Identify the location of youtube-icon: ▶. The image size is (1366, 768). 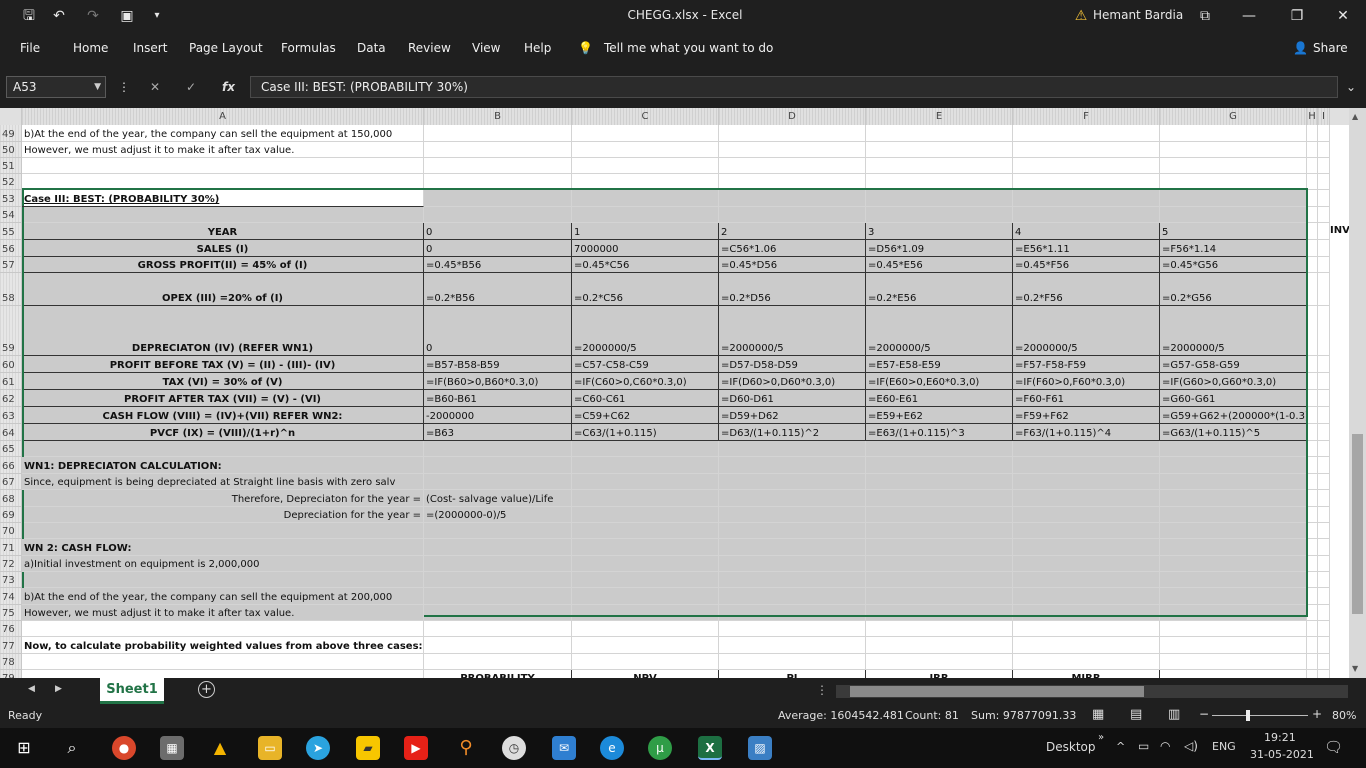
(416, 748).